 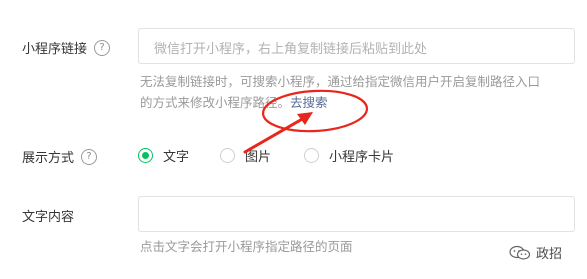 I want to click on miniprogram-link-label: 小程序链接 ?, so click(x=66, y=47).